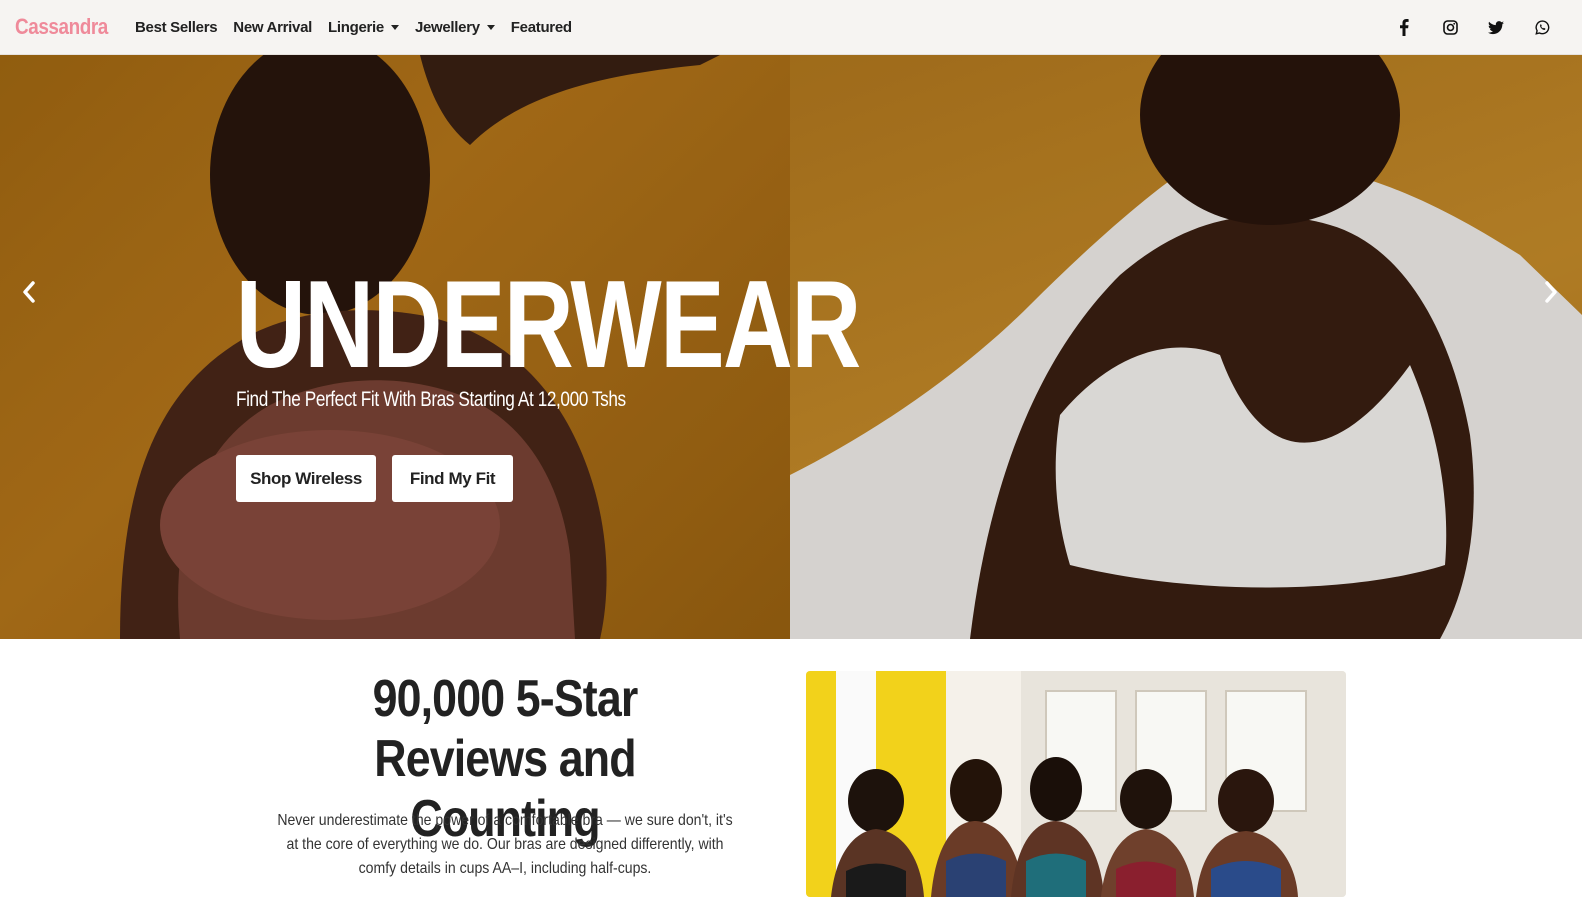  I want to click on social-links, so click(1473, 27).